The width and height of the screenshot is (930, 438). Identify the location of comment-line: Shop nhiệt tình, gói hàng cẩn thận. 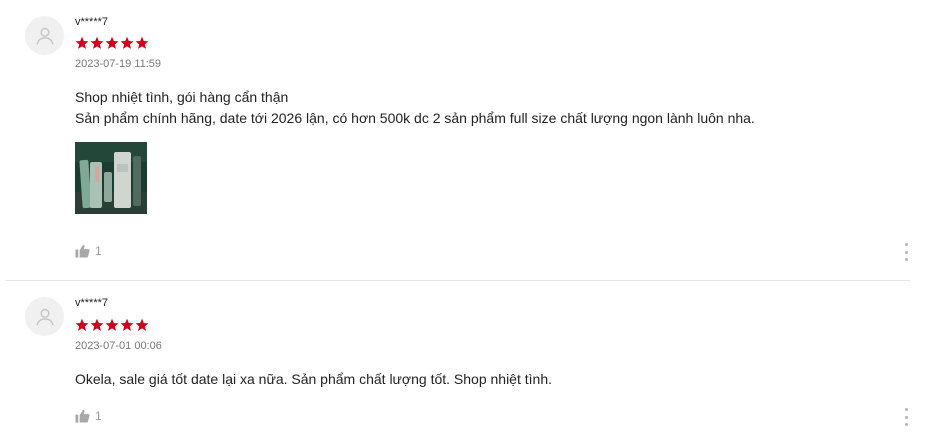
(182, 97).